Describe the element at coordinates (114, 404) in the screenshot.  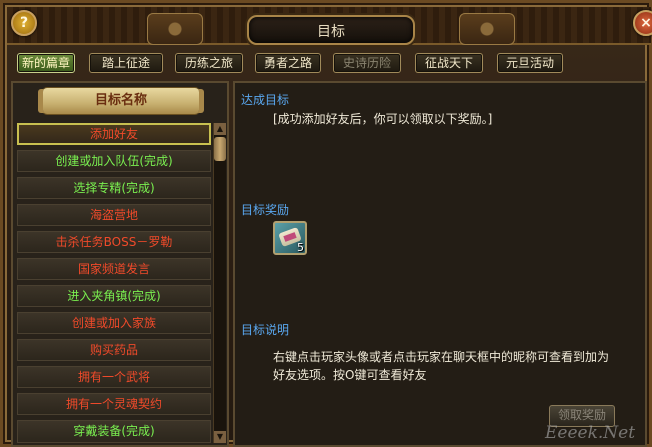
I see `list-item: 拥有一个灵魂契约` at that location.